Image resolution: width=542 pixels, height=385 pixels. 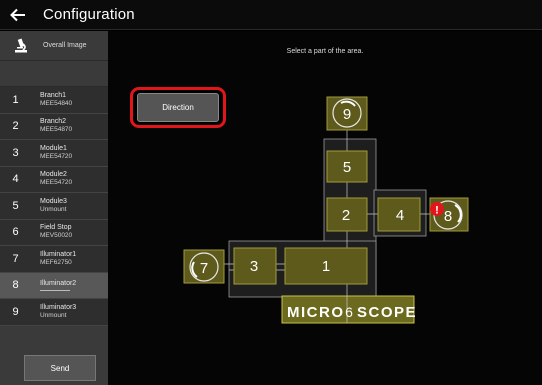 I want to click on sidebar-item-2: 2 Branch2 MEE54870, so click(x=54, y=126).